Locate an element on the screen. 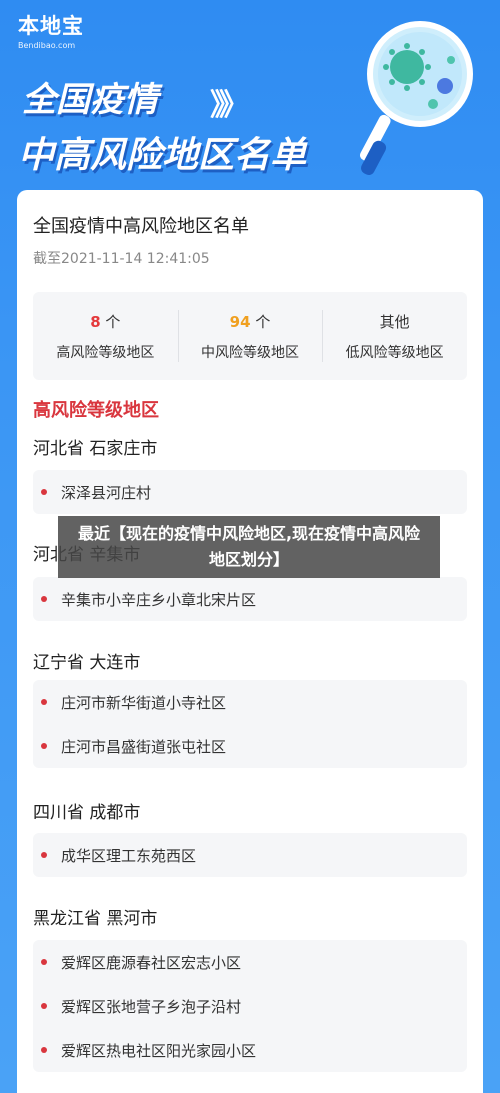 The width and height of the screenshot is (500, 1093). high-risk-section-title: 高风险等级地区 is located at coordinates (96, 410).